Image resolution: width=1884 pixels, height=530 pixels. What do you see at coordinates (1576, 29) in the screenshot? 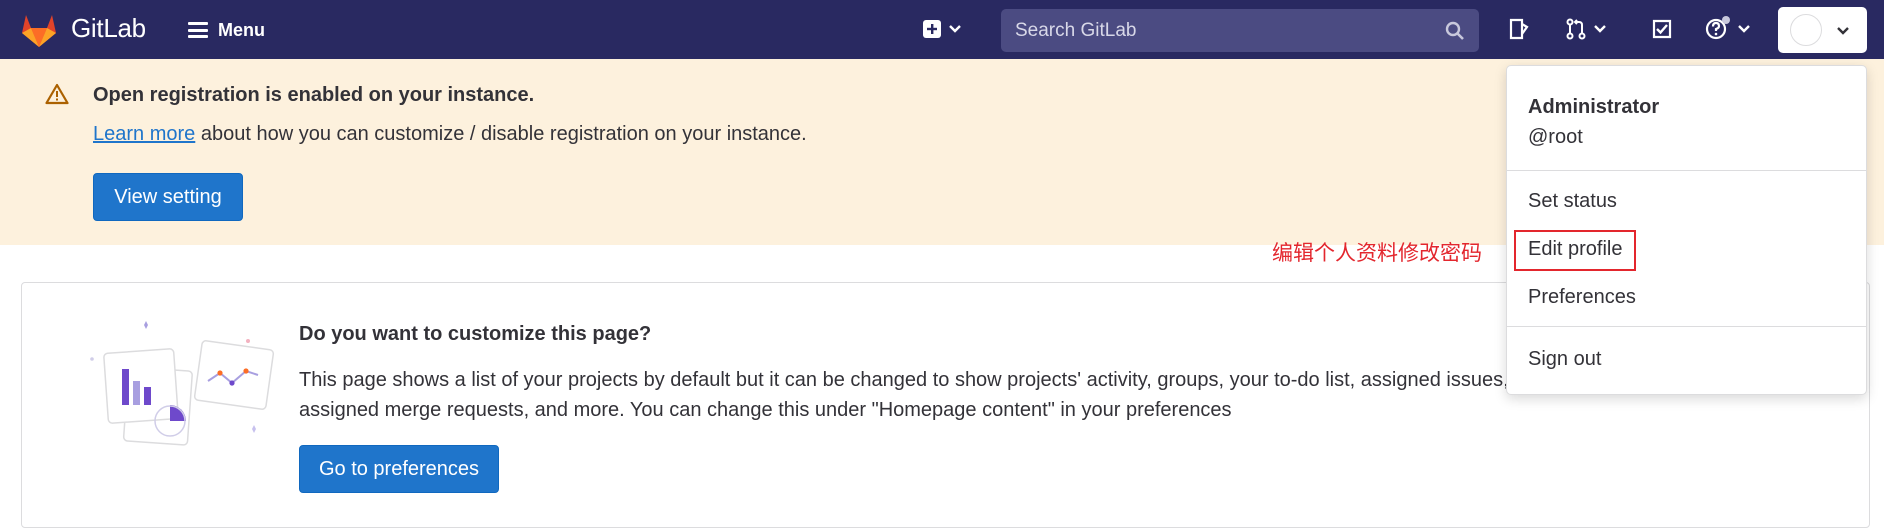
I see `merge-request-icon` at bounding box center [1576, 29].